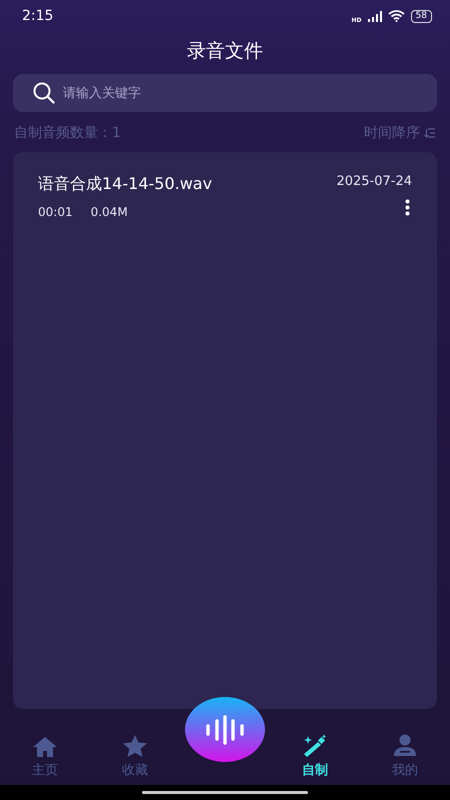 The image size is (450, 800). What do you see at coordinates (67, 133) in the screenshot?
I see `count-label: 自制音频数量：1` at bounding box center [67, 133].